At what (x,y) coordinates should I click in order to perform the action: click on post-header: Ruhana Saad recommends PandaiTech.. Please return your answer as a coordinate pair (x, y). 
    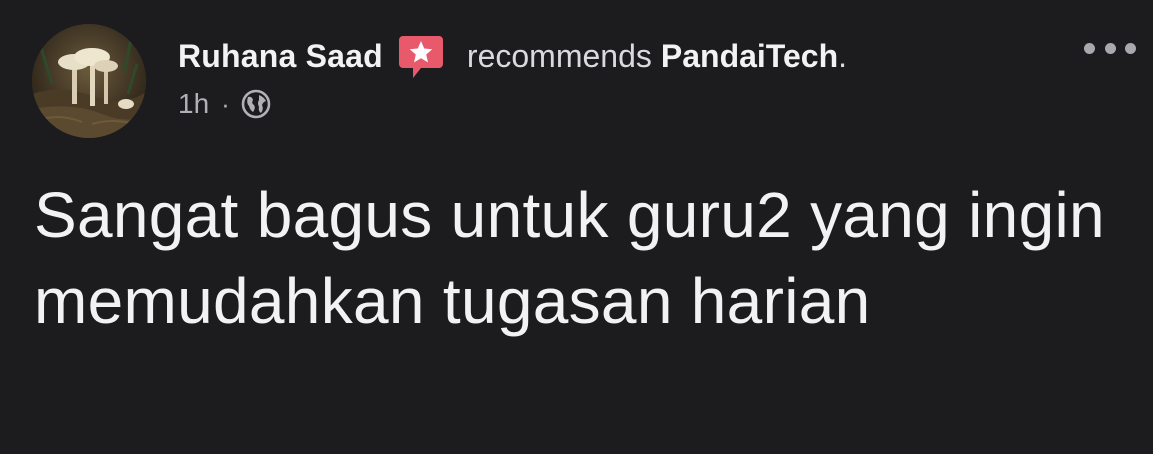
    Looking at the image, I should click on (512, 56).